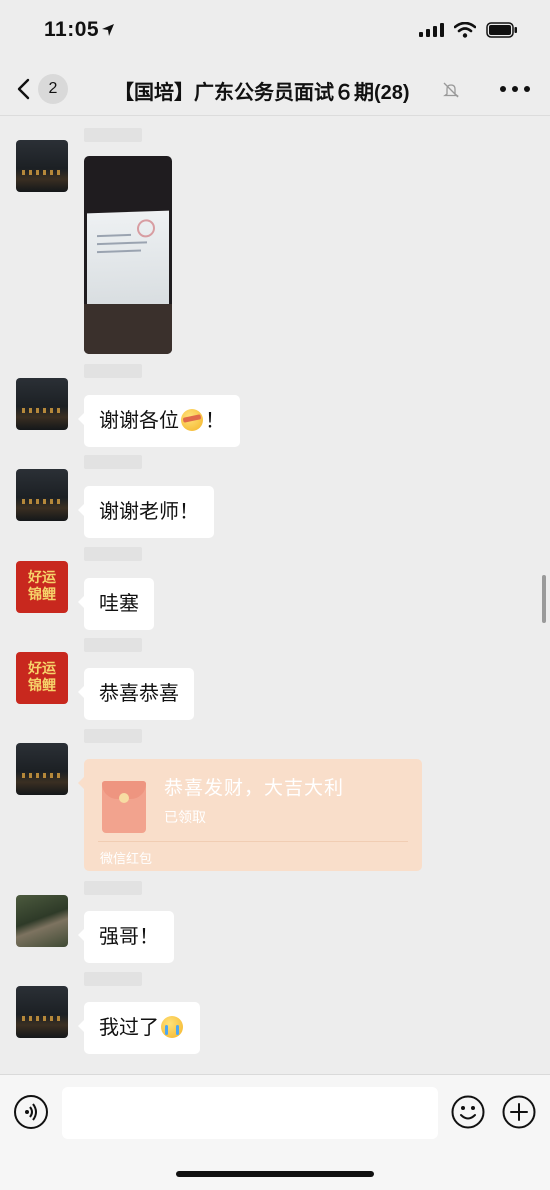 Image resolution: width=550 pixels, height=1190 pixels. Describe the element at coordinates (185, 817) in the screenshot. I see `red-packet-status: 已领取` at that location.